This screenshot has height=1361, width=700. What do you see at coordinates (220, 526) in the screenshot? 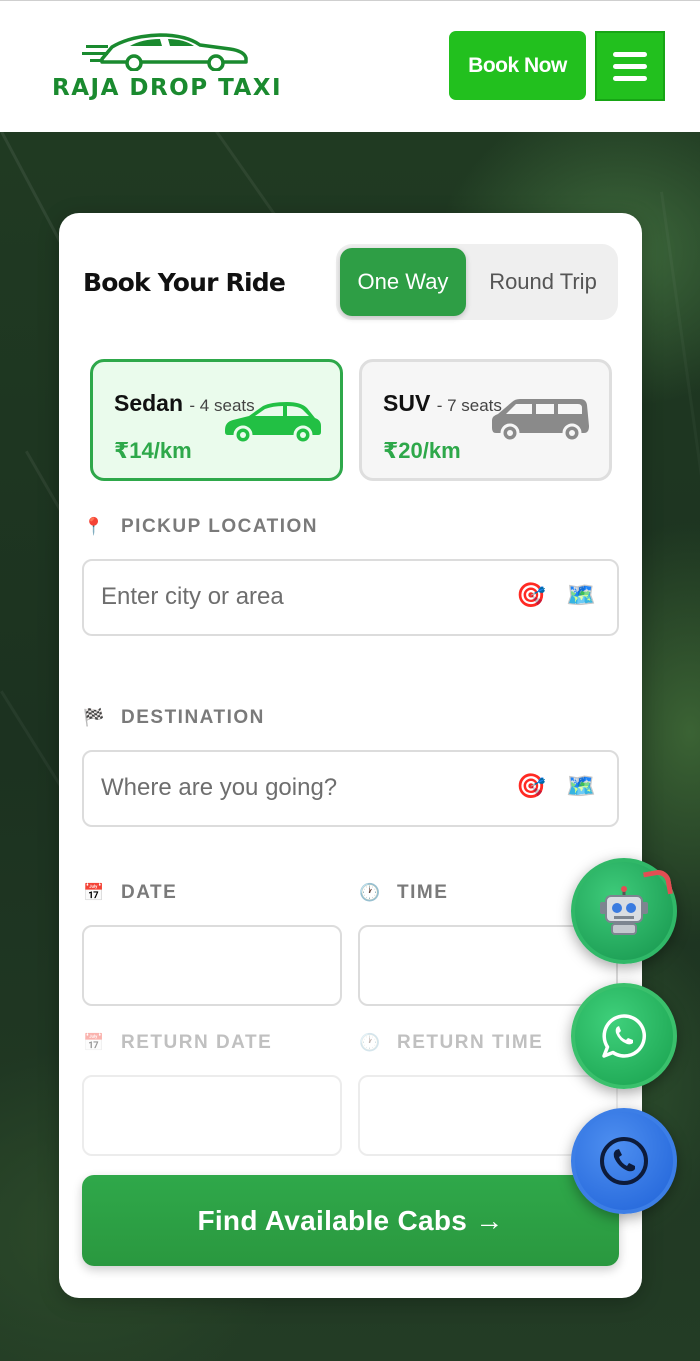
I see `pickup-label-text: PICKUP LOCATION` at bounding box center [220, 526].